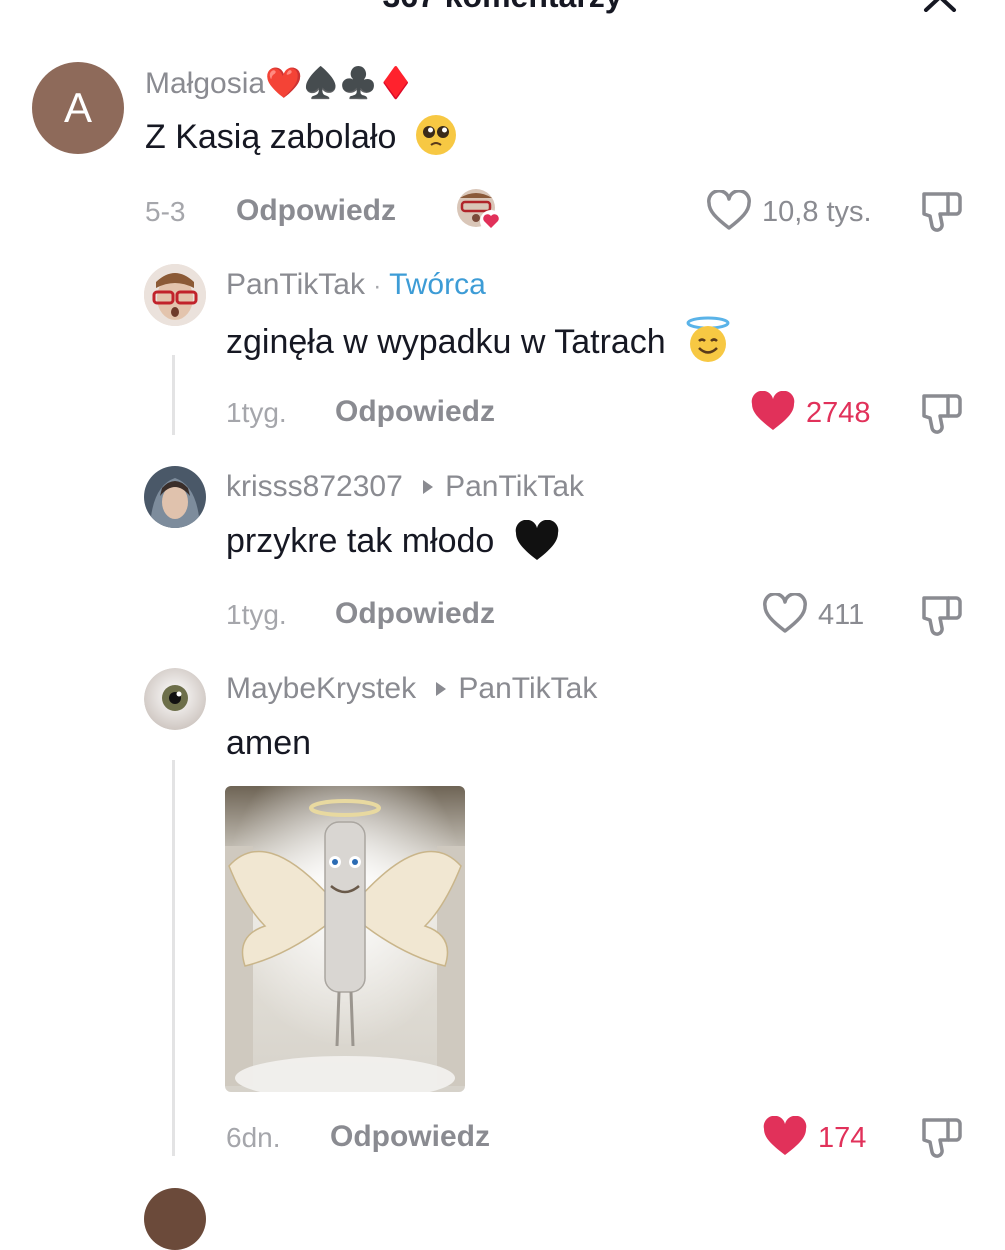  What do you see at coordinates (321, 688) in the screenshot?
I see `username-text: MaybeKrystek` at bounding box center [321, 688].